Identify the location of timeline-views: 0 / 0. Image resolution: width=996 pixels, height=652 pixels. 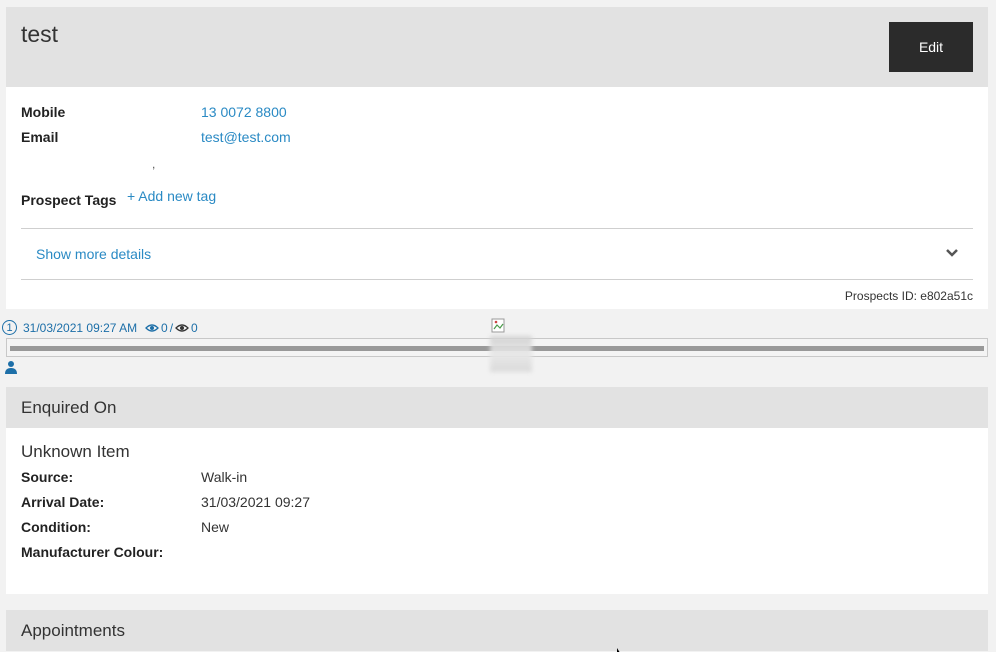
(171, 328).